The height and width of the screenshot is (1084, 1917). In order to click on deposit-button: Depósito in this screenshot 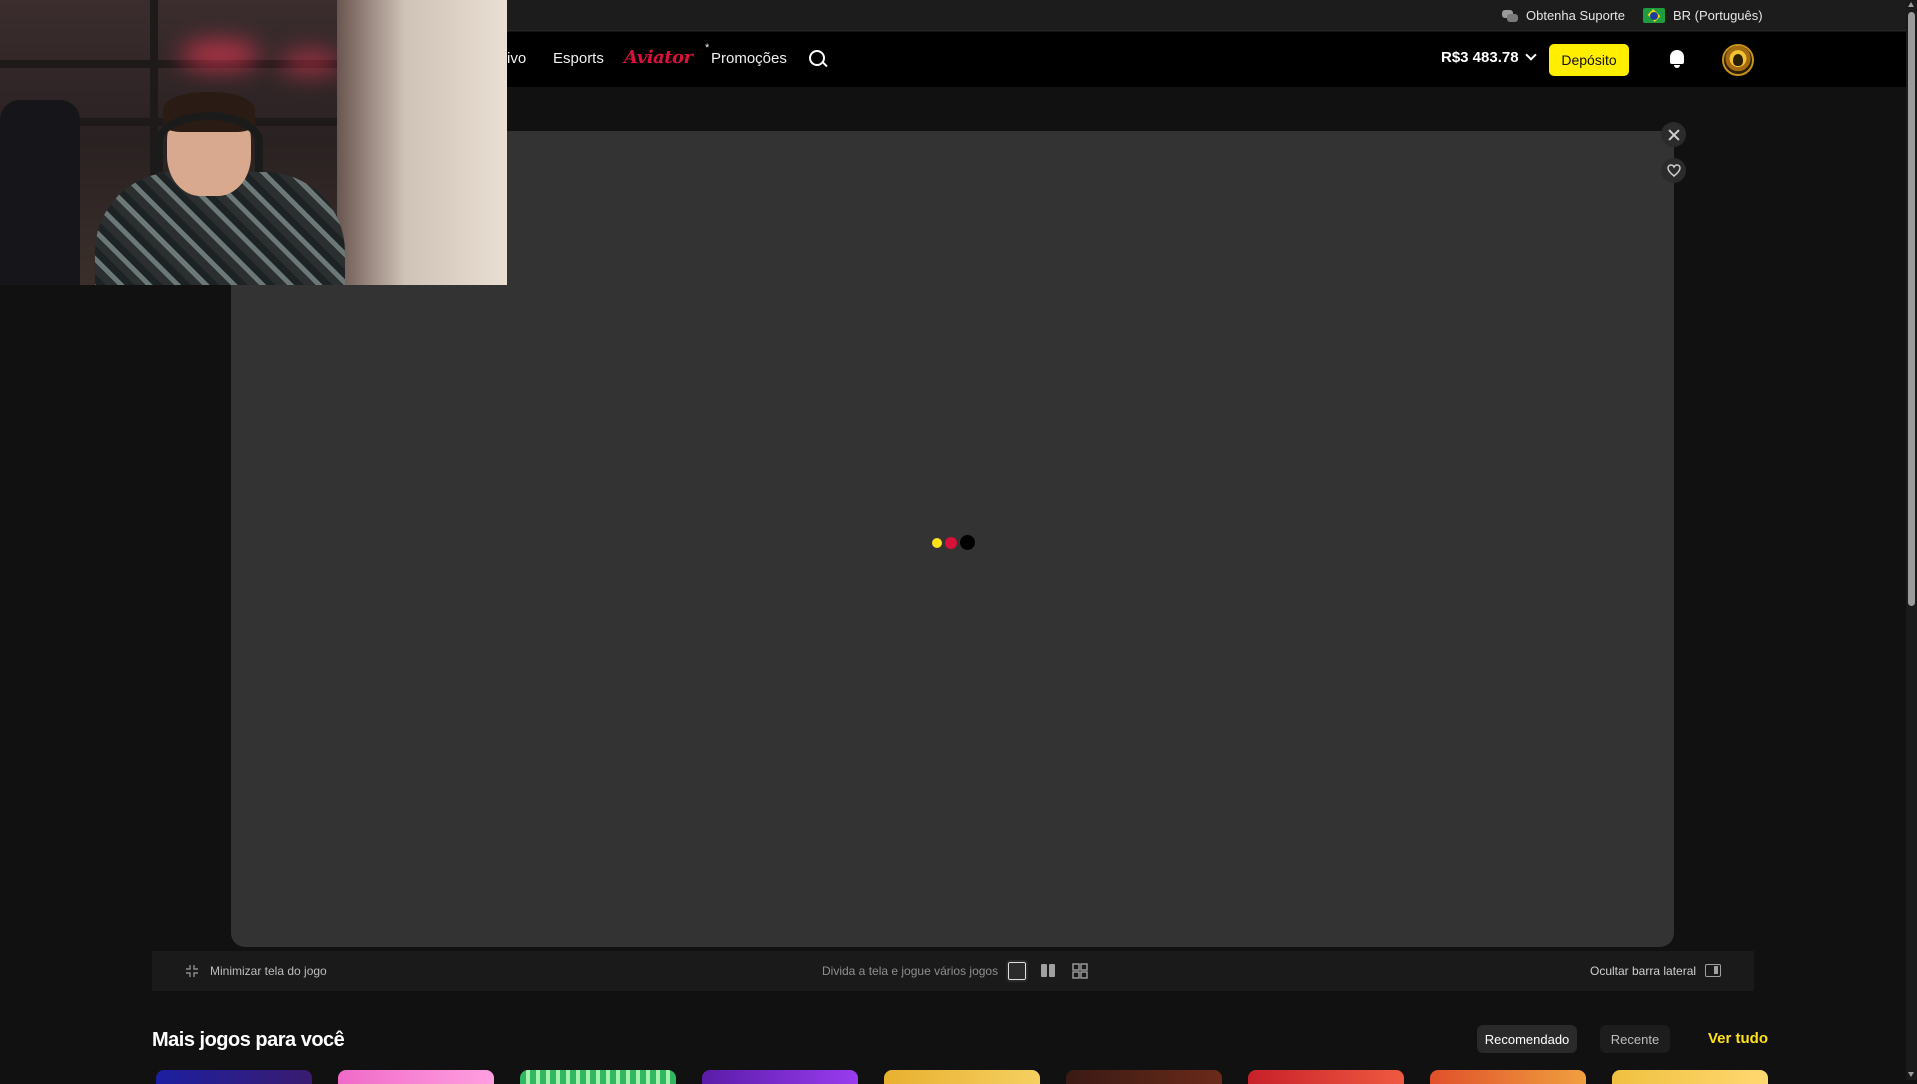, I will do `click(1589, 60)`.